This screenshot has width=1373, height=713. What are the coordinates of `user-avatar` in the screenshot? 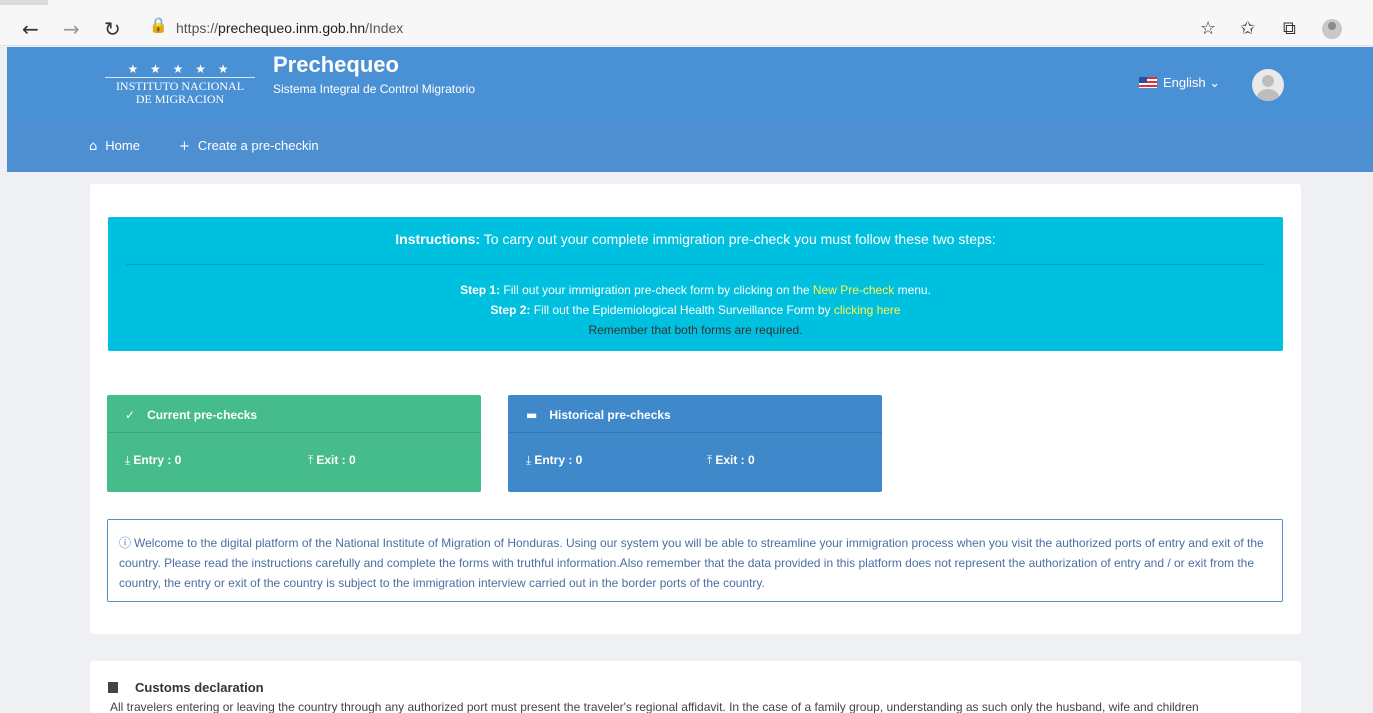 It's located at (1268, 85).